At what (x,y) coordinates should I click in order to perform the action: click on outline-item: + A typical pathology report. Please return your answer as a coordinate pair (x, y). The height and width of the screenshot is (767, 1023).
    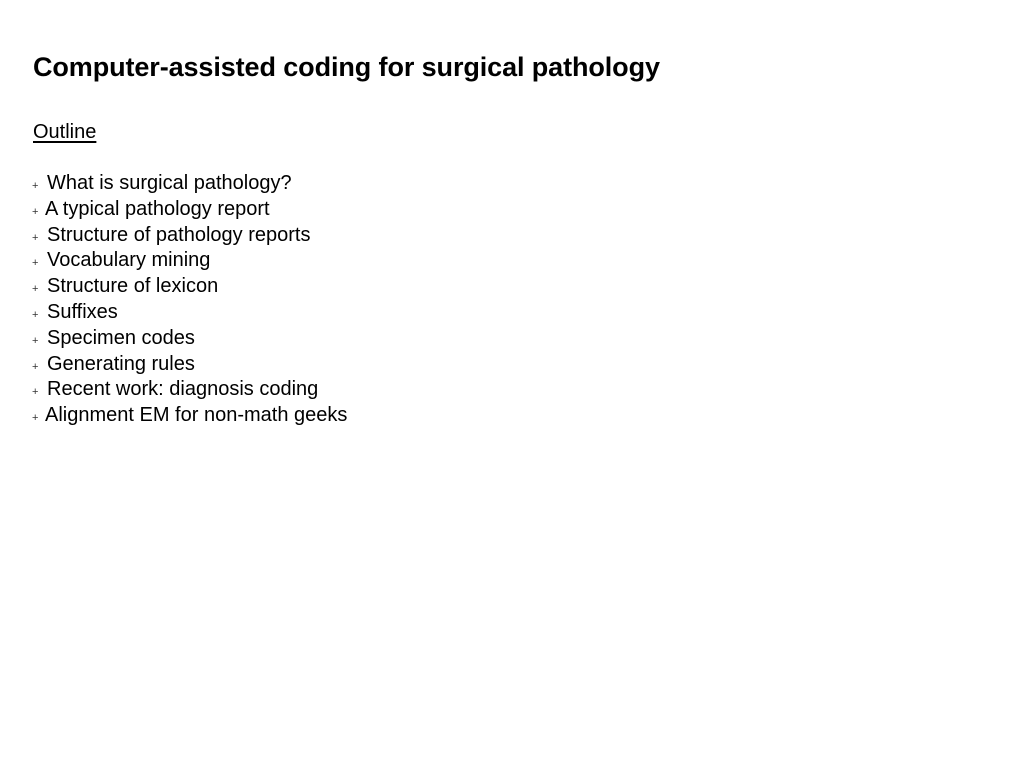
    Looking at the image, I should click on (189, 210).